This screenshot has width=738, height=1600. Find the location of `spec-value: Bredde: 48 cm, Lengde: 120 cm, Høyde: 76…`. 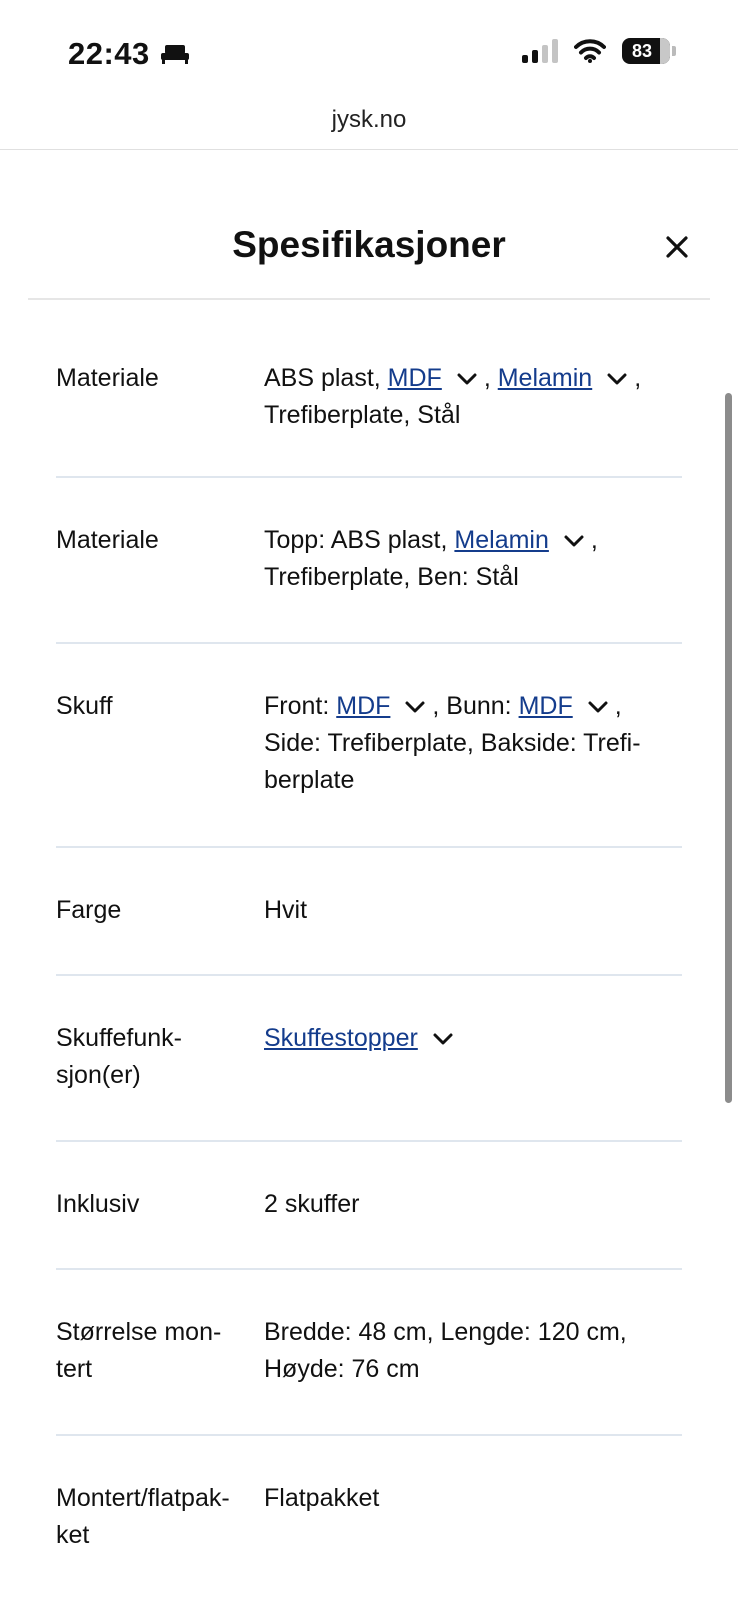

spec-value: Bredde: 48 cm, Lengde: 120 cm, Høyde: 76… is located at coordinates (445, 1350).